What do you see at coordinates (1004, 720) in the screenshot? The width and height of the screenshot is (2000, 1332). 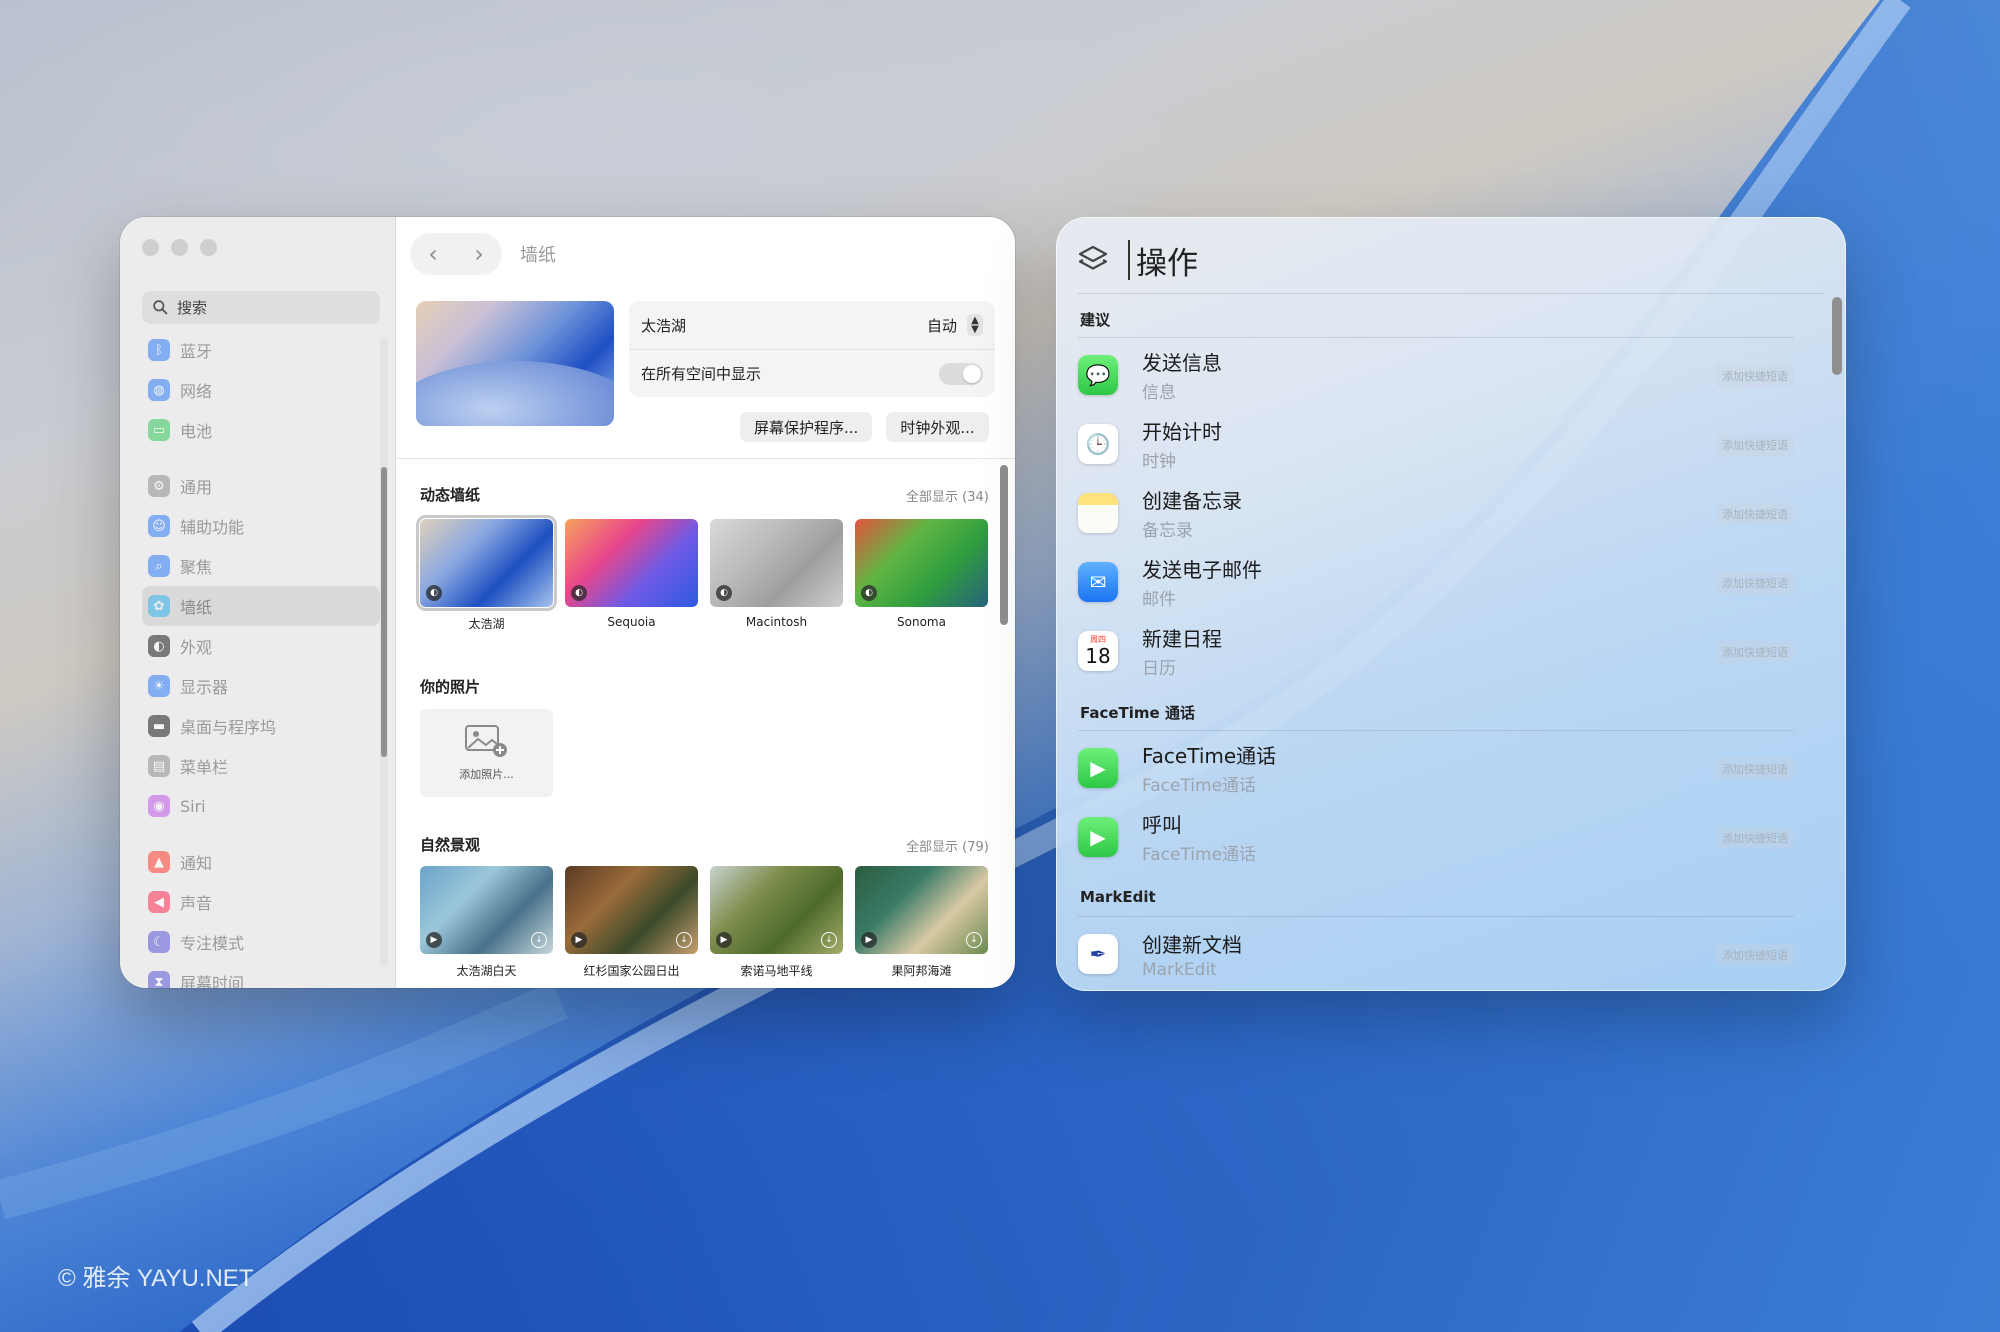 I see `content-scrollbar` at bounding box center [1004, 720].